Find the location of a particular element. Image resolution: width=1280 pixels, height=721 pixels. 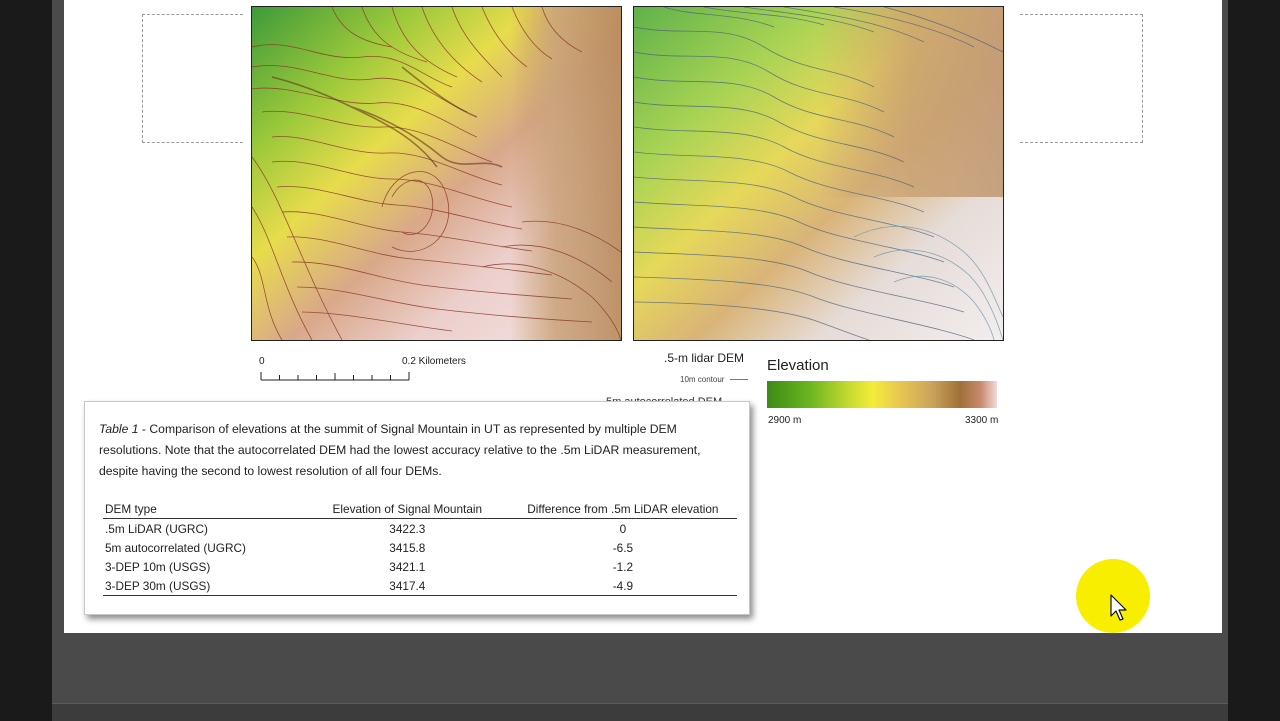

placeholder-frame-left is located at coordinates (192, 78).